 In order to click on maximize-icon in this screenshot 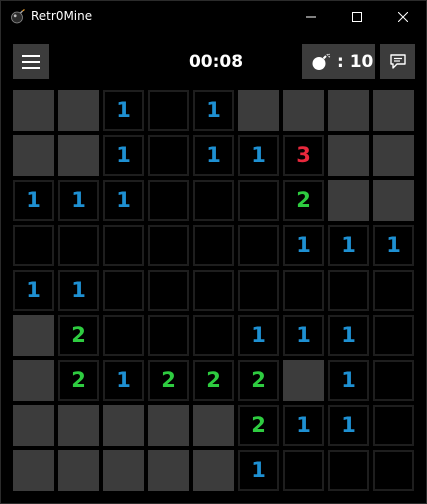, I will do `click(357, 16)`.